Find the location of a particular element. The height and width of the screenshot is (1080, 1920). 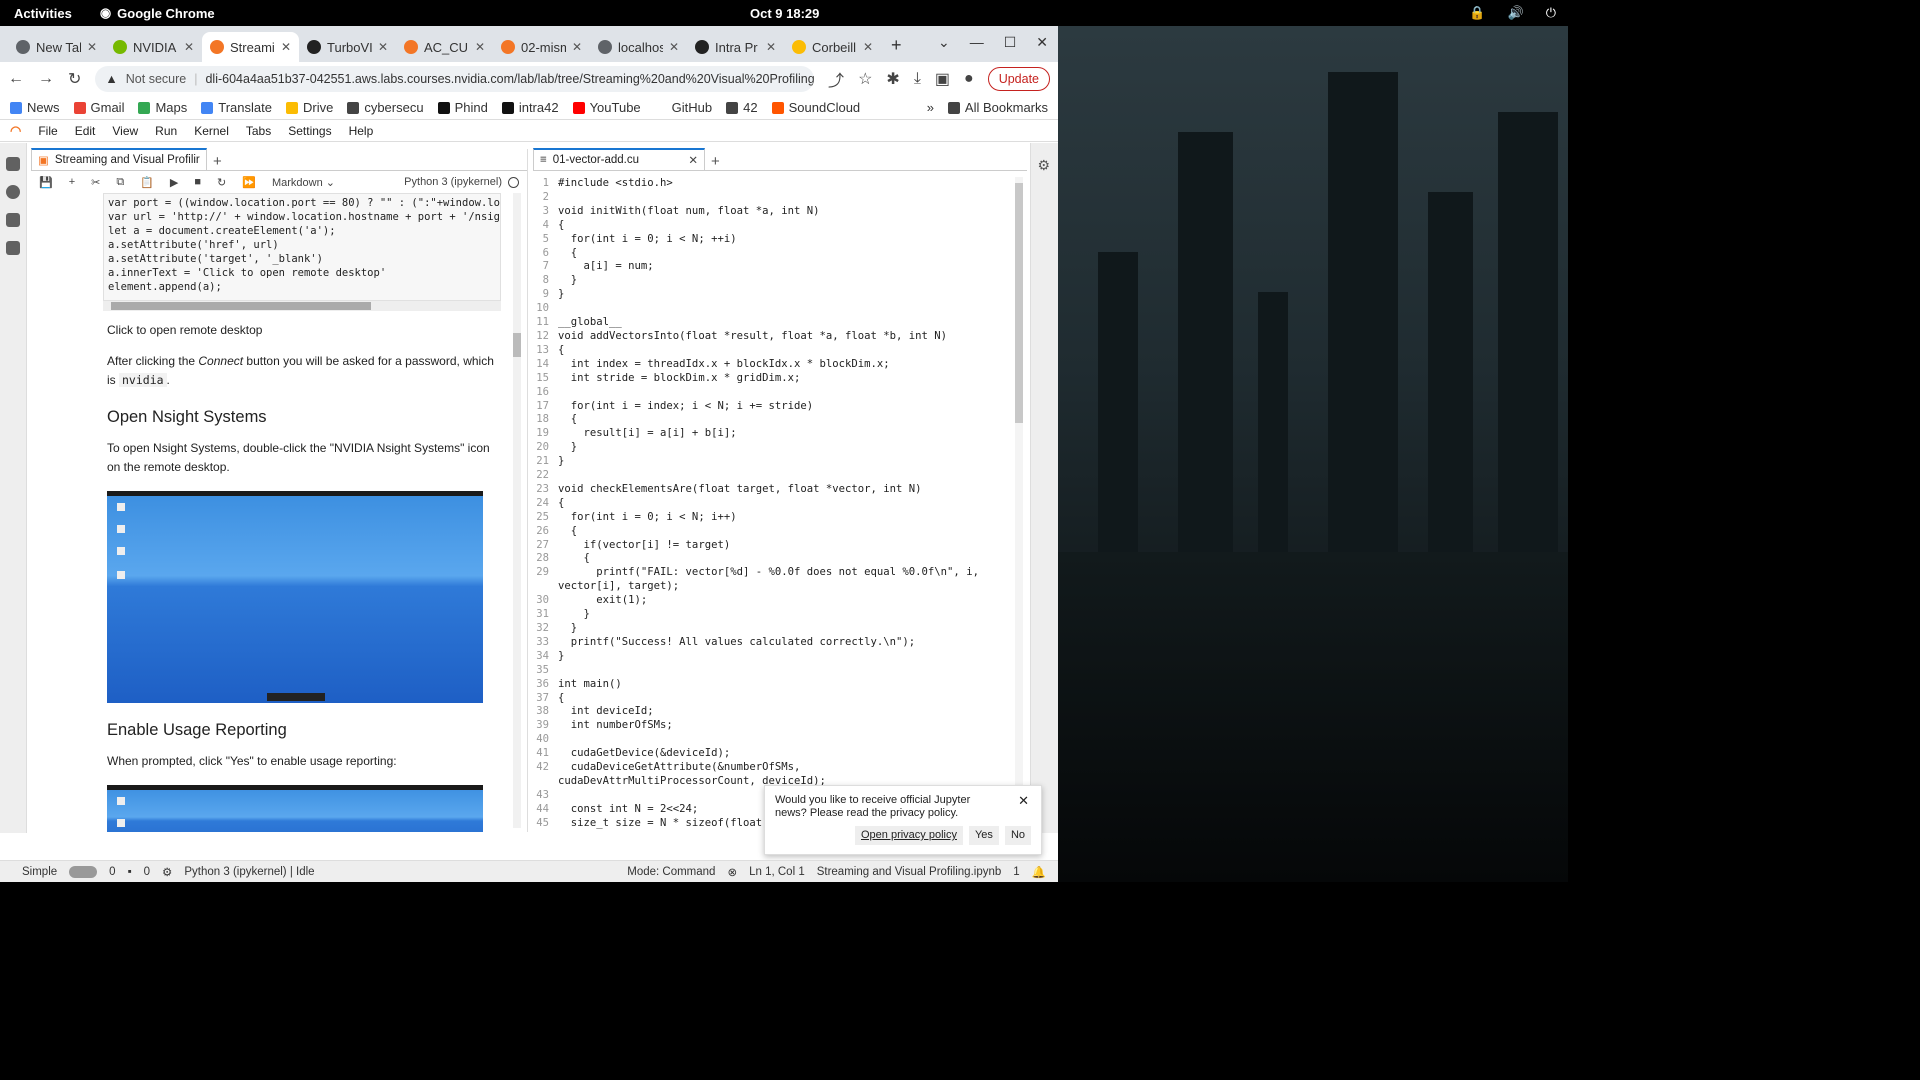

restart-icon: ↻ is located at coordinates (221, 182).